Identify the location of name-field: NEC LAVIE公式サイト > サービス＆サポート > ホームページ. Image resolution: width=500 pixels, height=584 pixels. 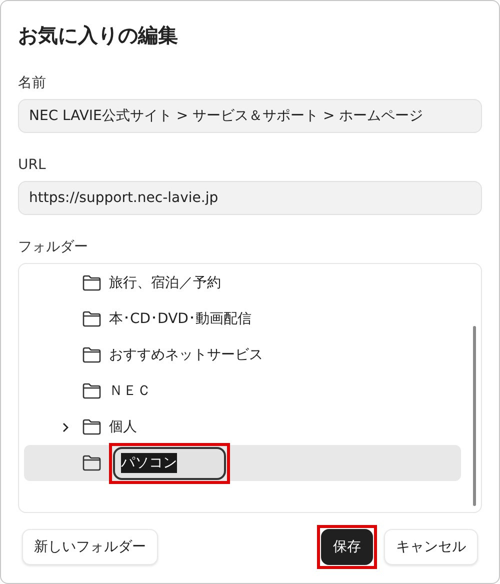
(250, 116).